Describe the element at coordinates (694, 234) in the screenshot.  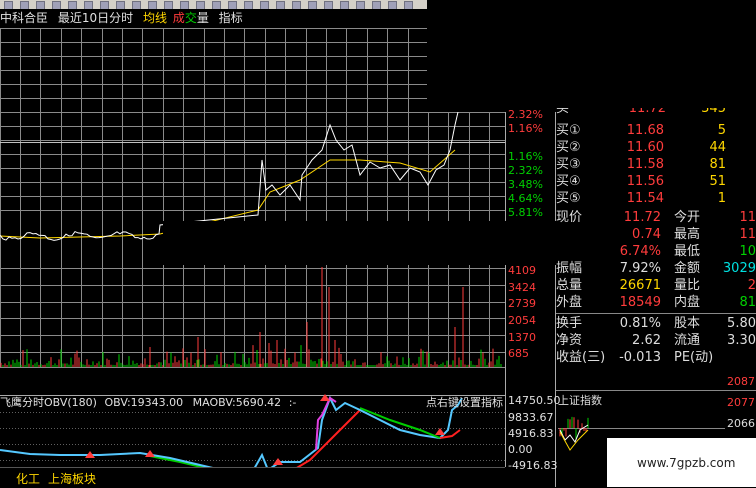
I see `quote-row-change: 0.74 最高 11` at that location.